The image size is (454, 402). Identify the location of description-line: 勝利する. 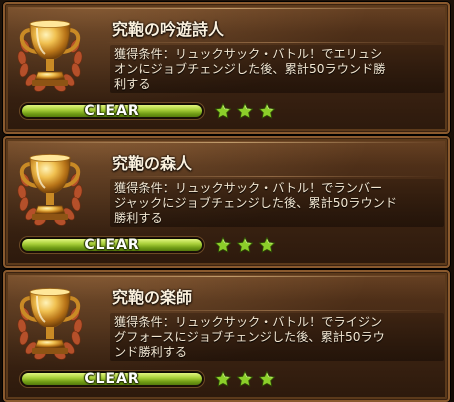
(138, 218).